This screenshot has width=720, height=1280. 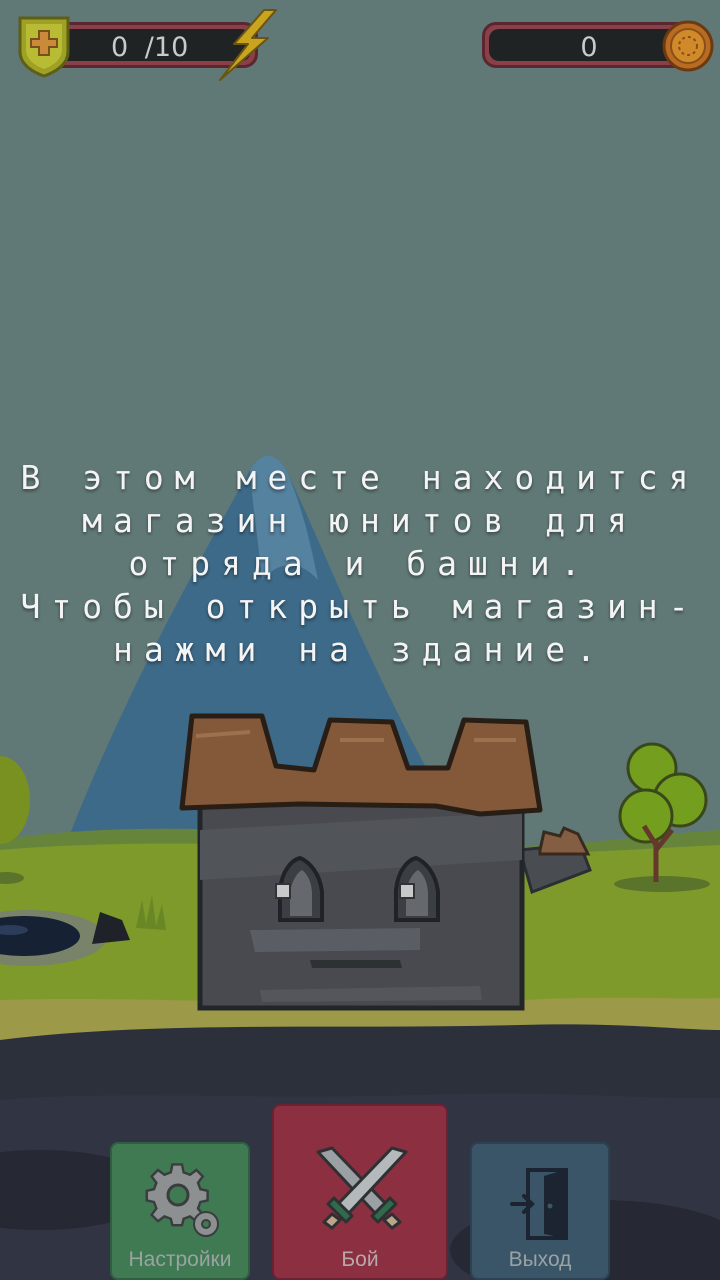 I want to click on tutorial-line-3: отряда и башни., so click(x=360, y=563).